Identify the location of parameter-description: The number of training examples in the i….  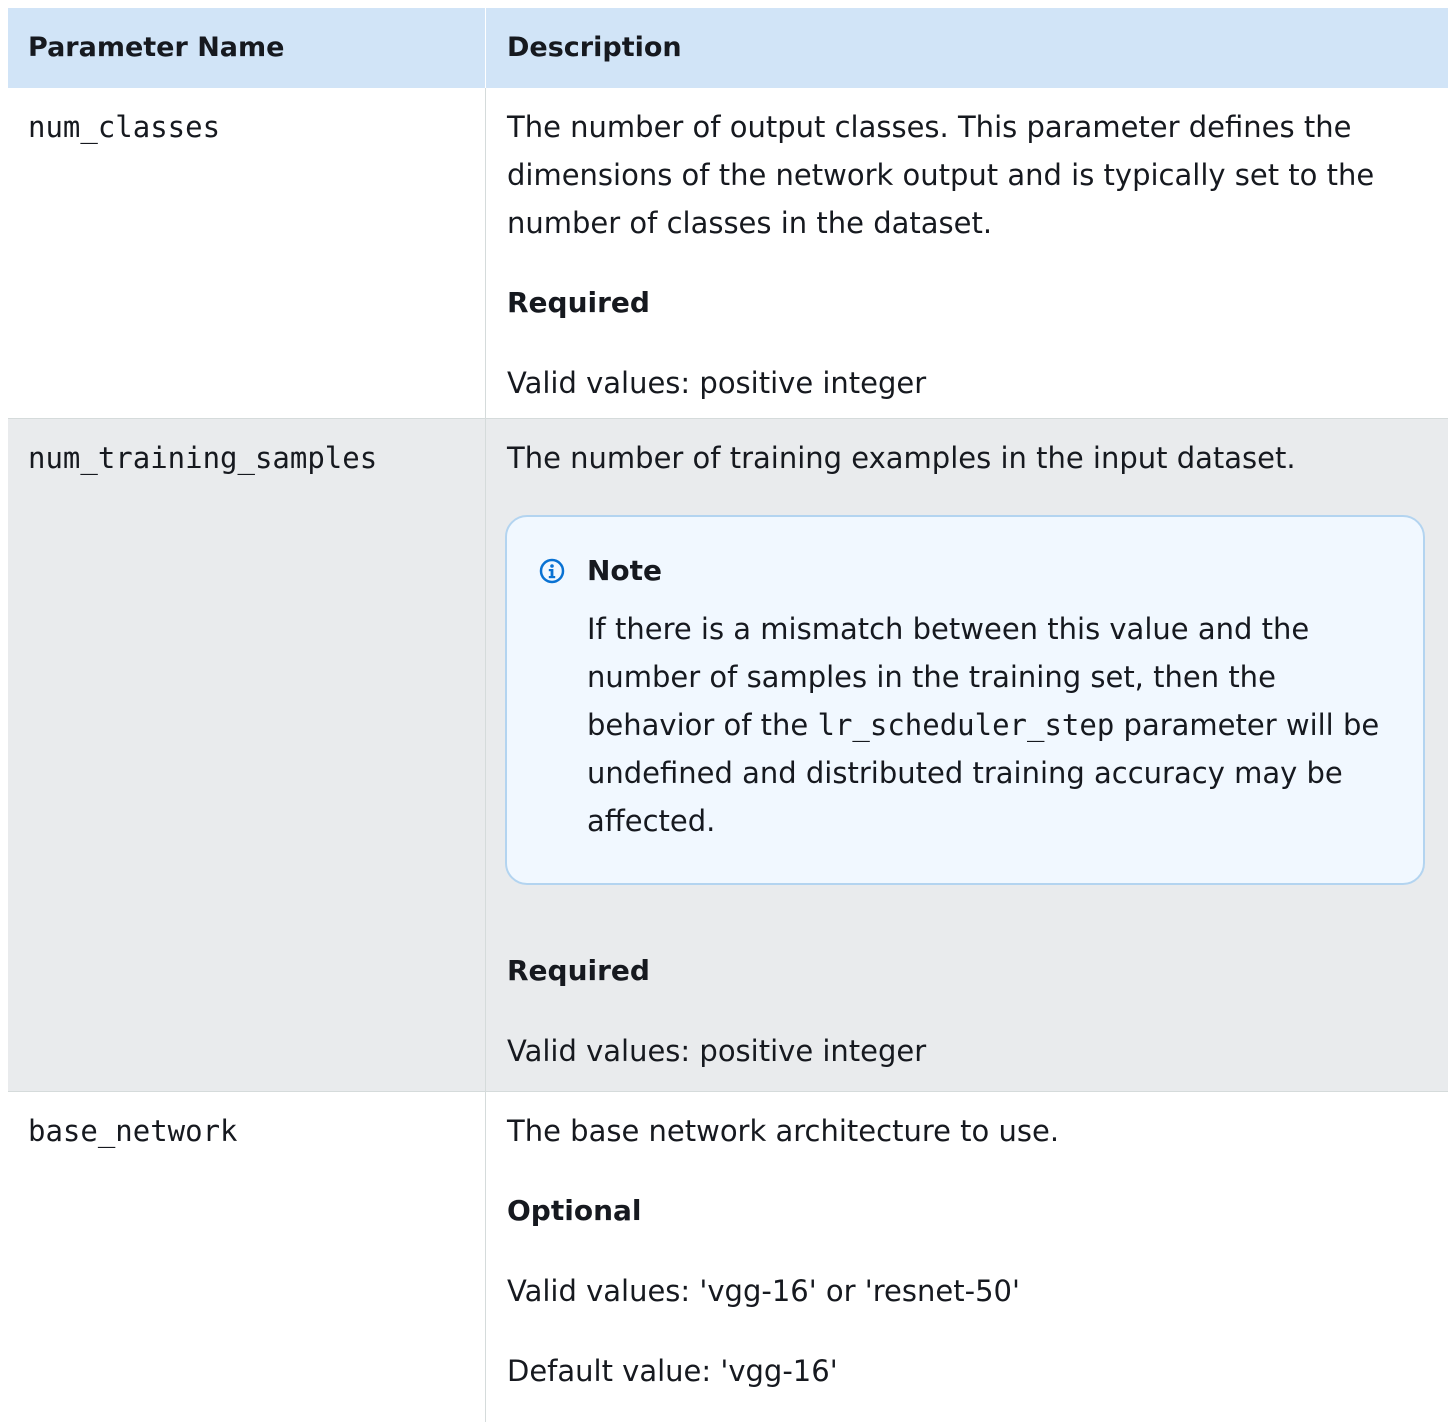
(901, 458).